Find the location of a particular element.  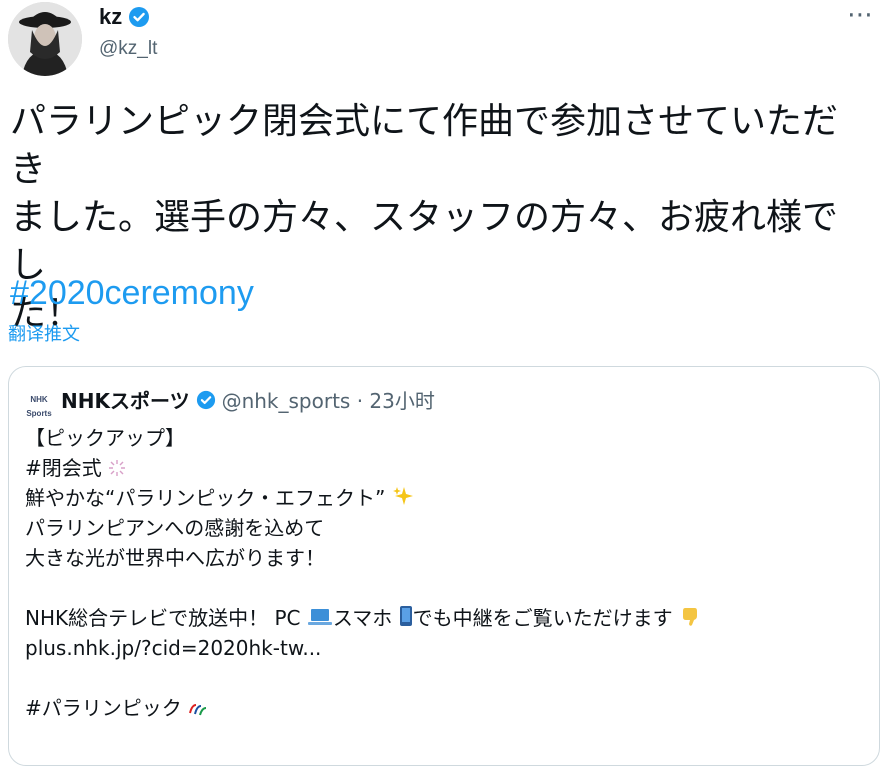

author-name-row: kz is located at coordinates (124, 17).